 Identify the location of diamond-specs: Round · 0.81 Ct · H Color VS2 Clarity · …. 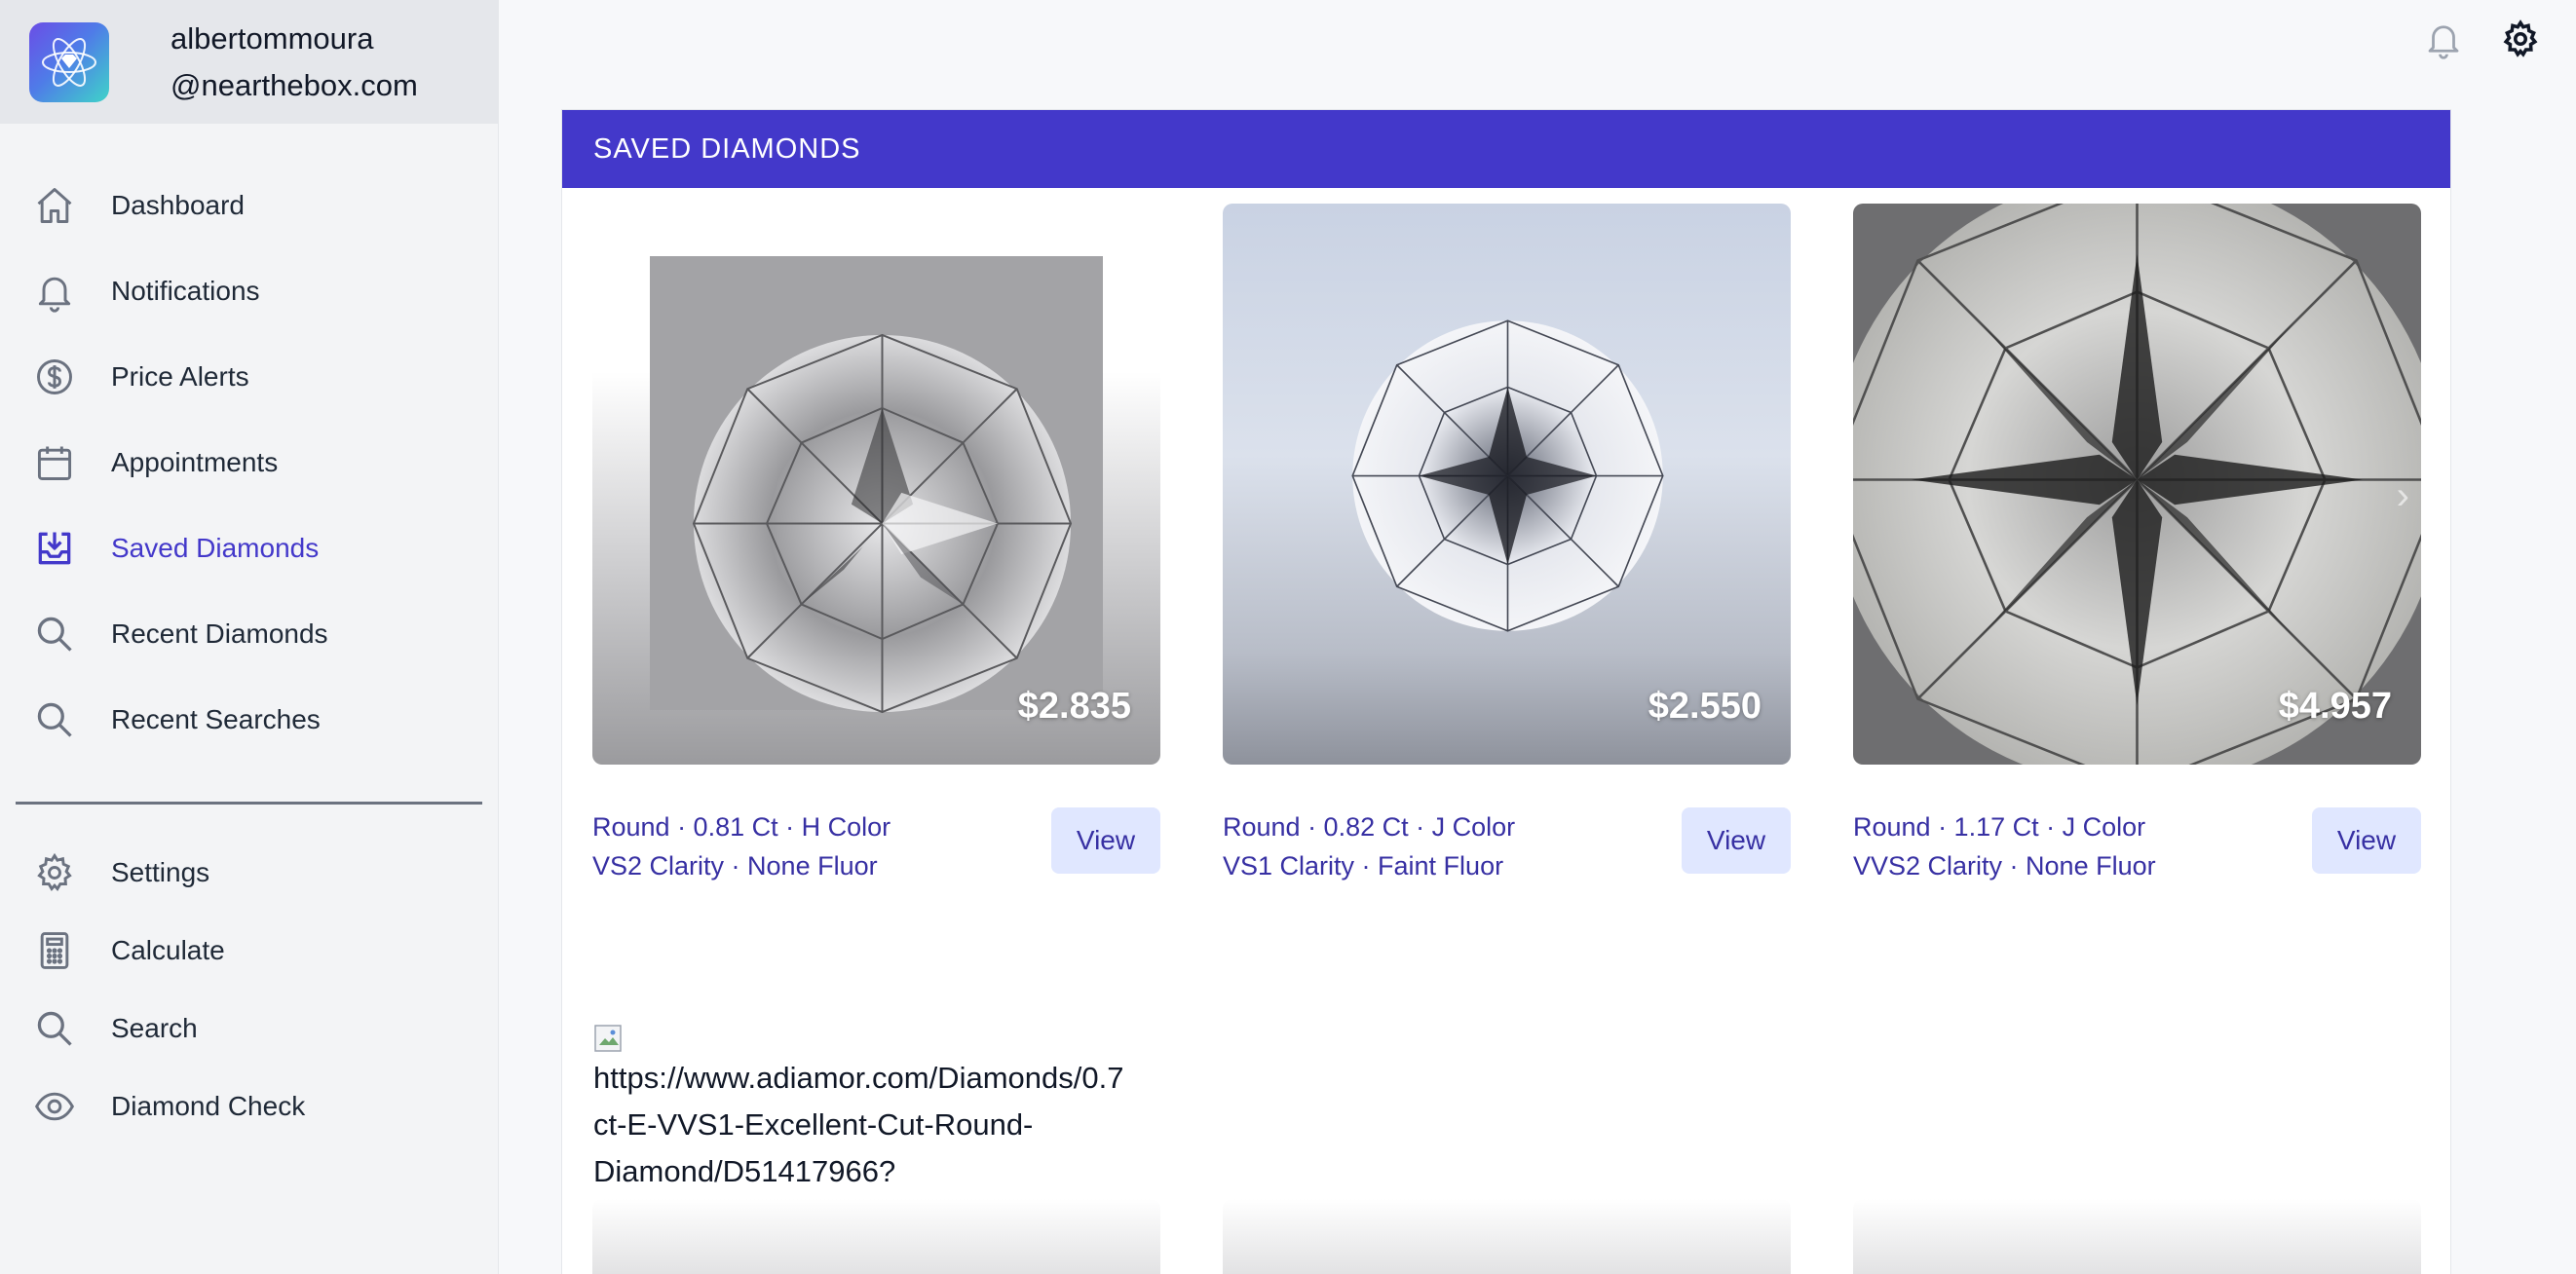
(741, 846).